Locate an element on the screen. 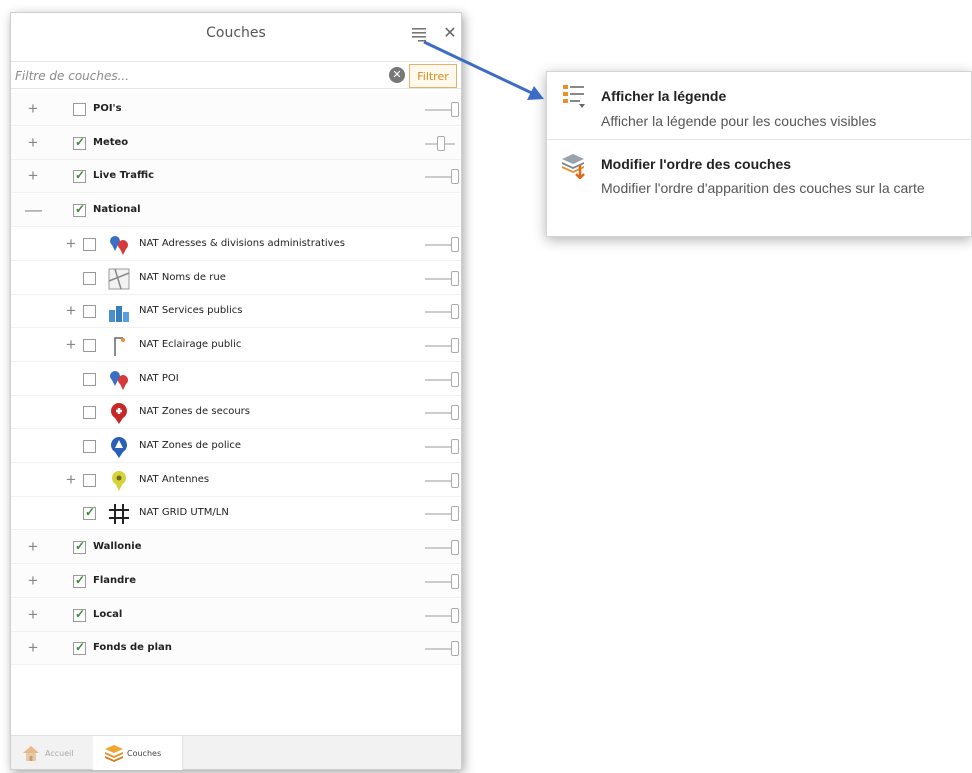 The width and height of the screenshot is (972, 773). footer-tabs: Accueil Couches is located at coordinates (236, 752).